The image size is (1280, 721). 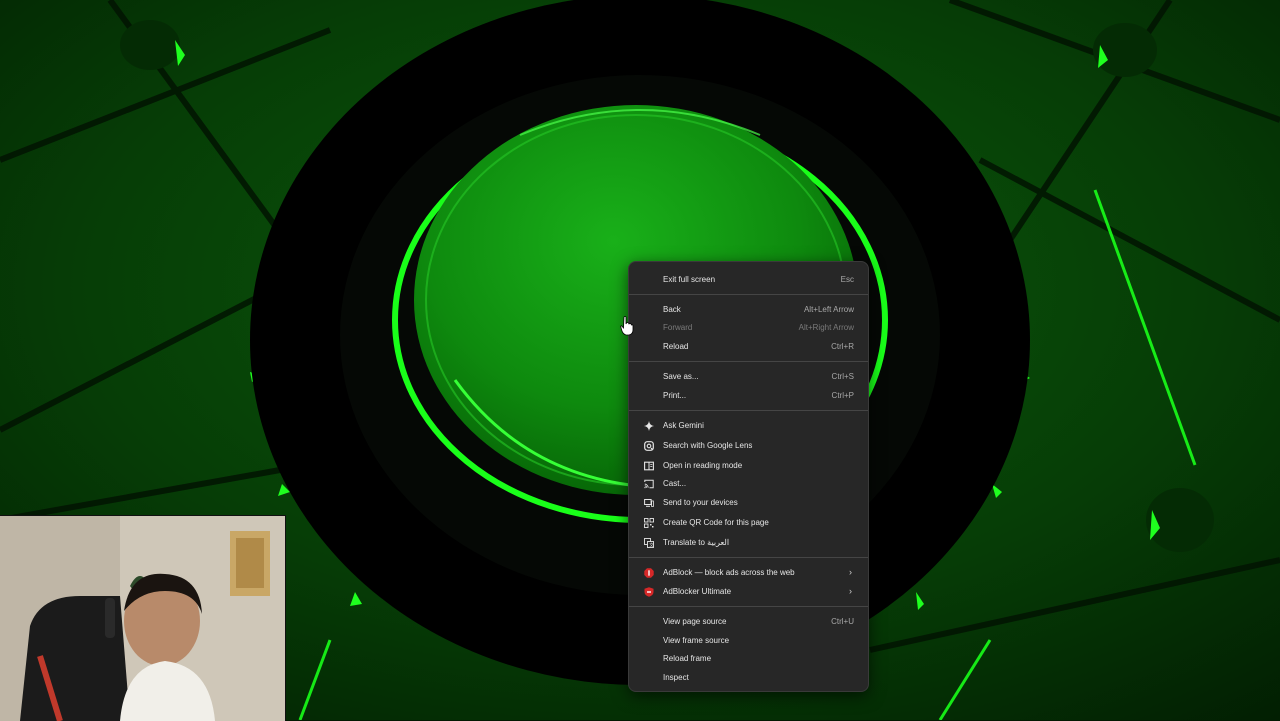 What do you see at coordinates (648, 522) in the screenshot?
I see `qr-code-icon` at bounding box center [648, 522].